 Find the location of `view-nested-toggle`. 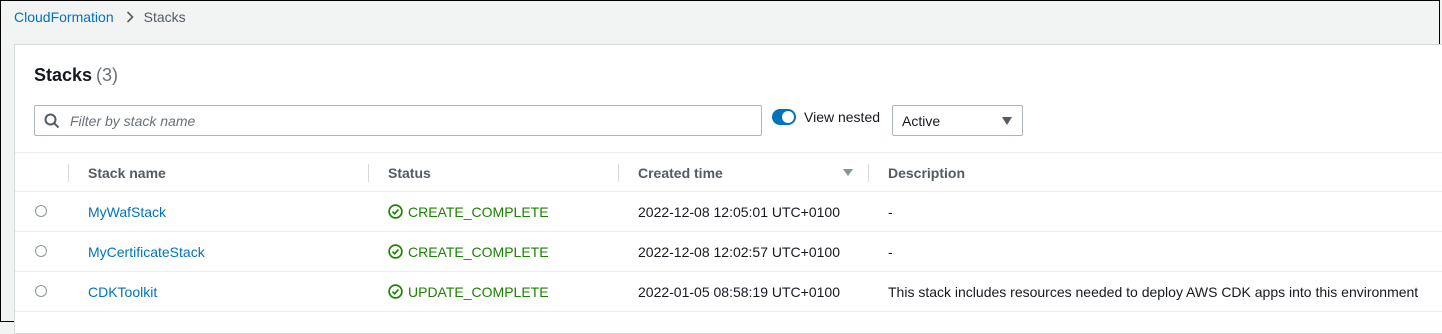

view-nested-toggle is located at coordinates (784, 117).